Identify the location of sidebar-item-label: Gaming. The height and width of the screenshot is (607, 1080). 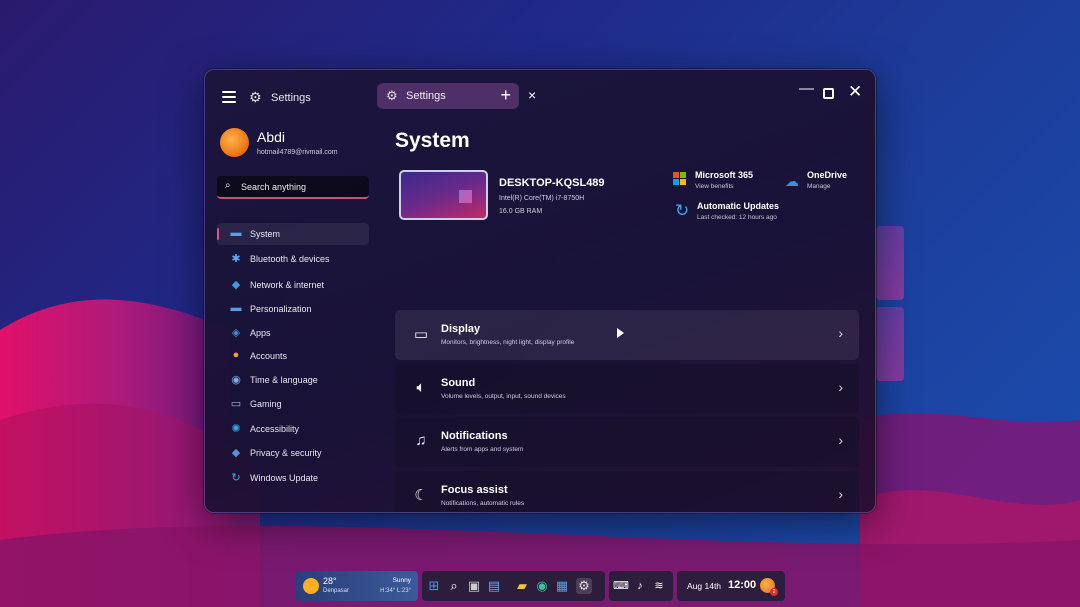
(266, 404).